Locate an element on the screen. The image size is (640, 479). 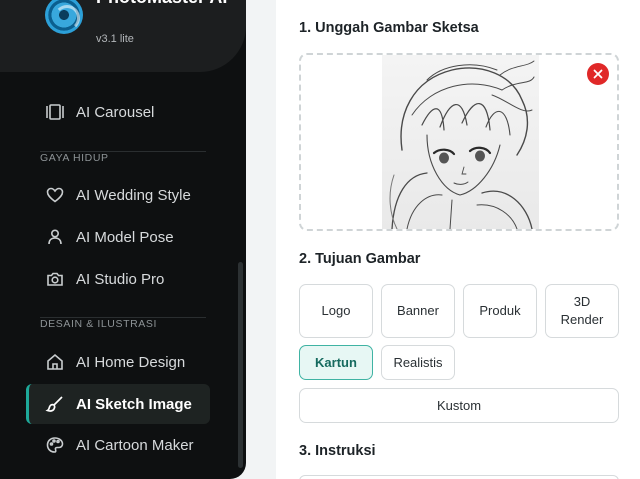
app-title: PhotoMaster AI is located at coordinates (166, 5).